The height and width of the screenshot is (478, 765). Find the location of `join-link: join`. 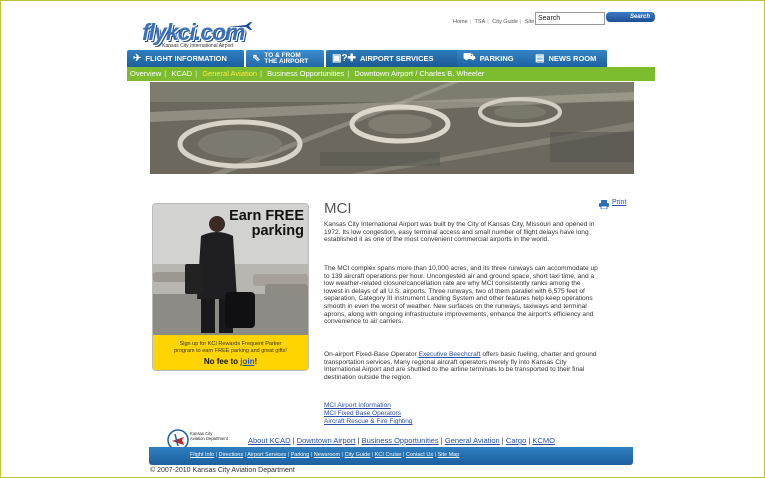

join-link: join is located at coordinates (247, 361).